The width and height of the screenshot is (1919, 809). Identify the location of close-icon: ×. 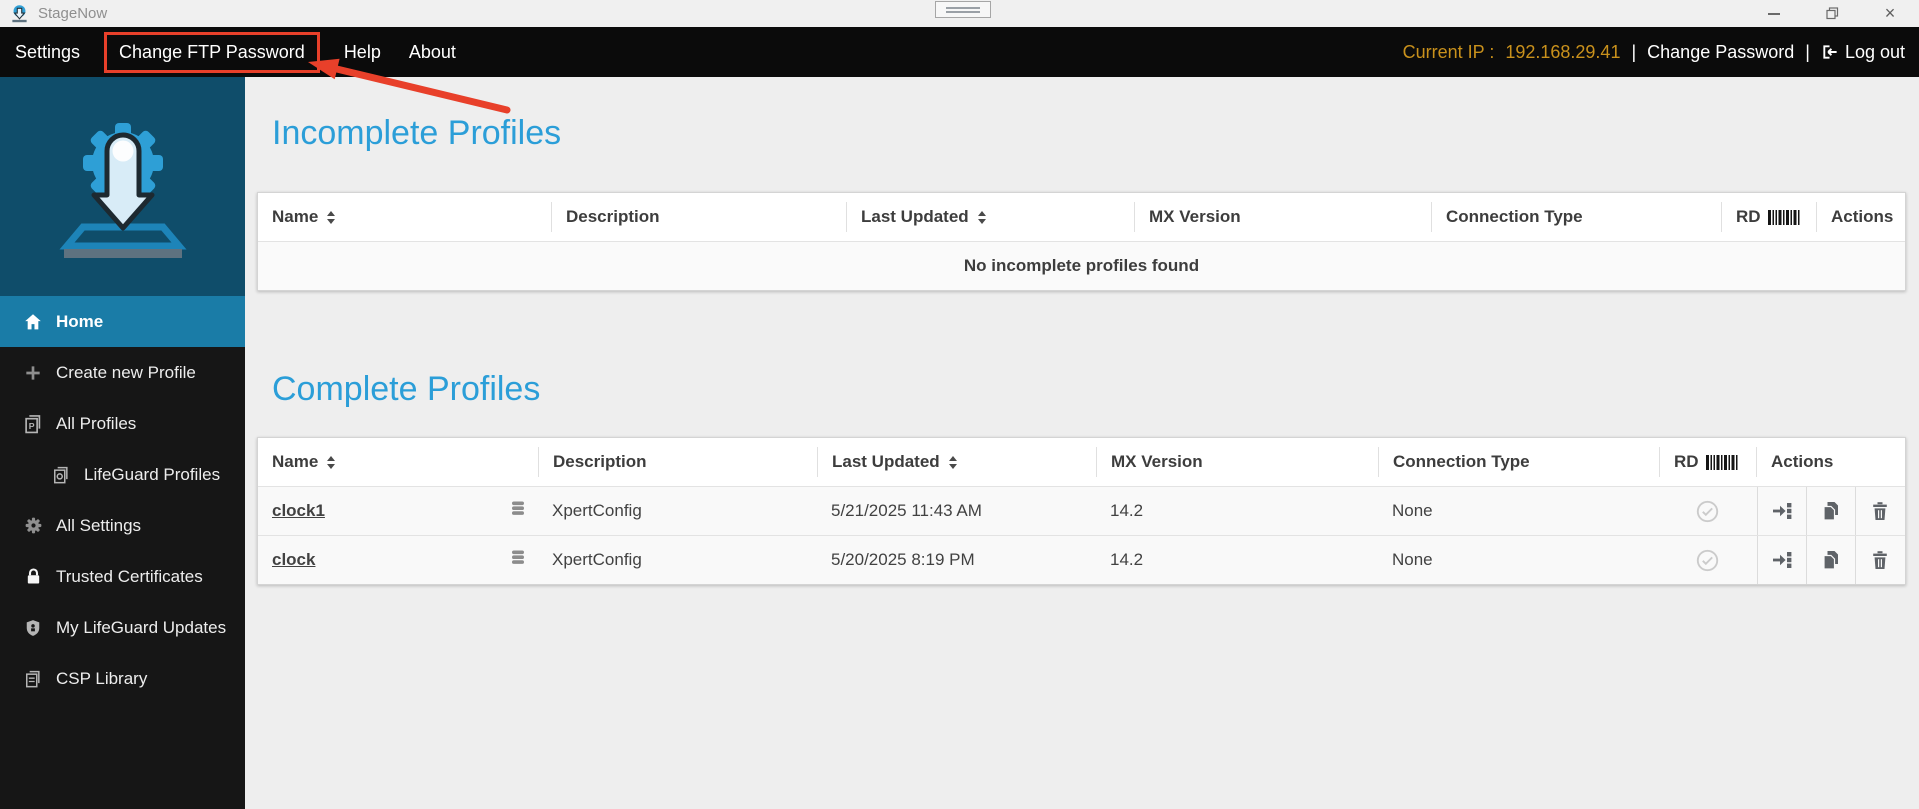
(1890, 13).